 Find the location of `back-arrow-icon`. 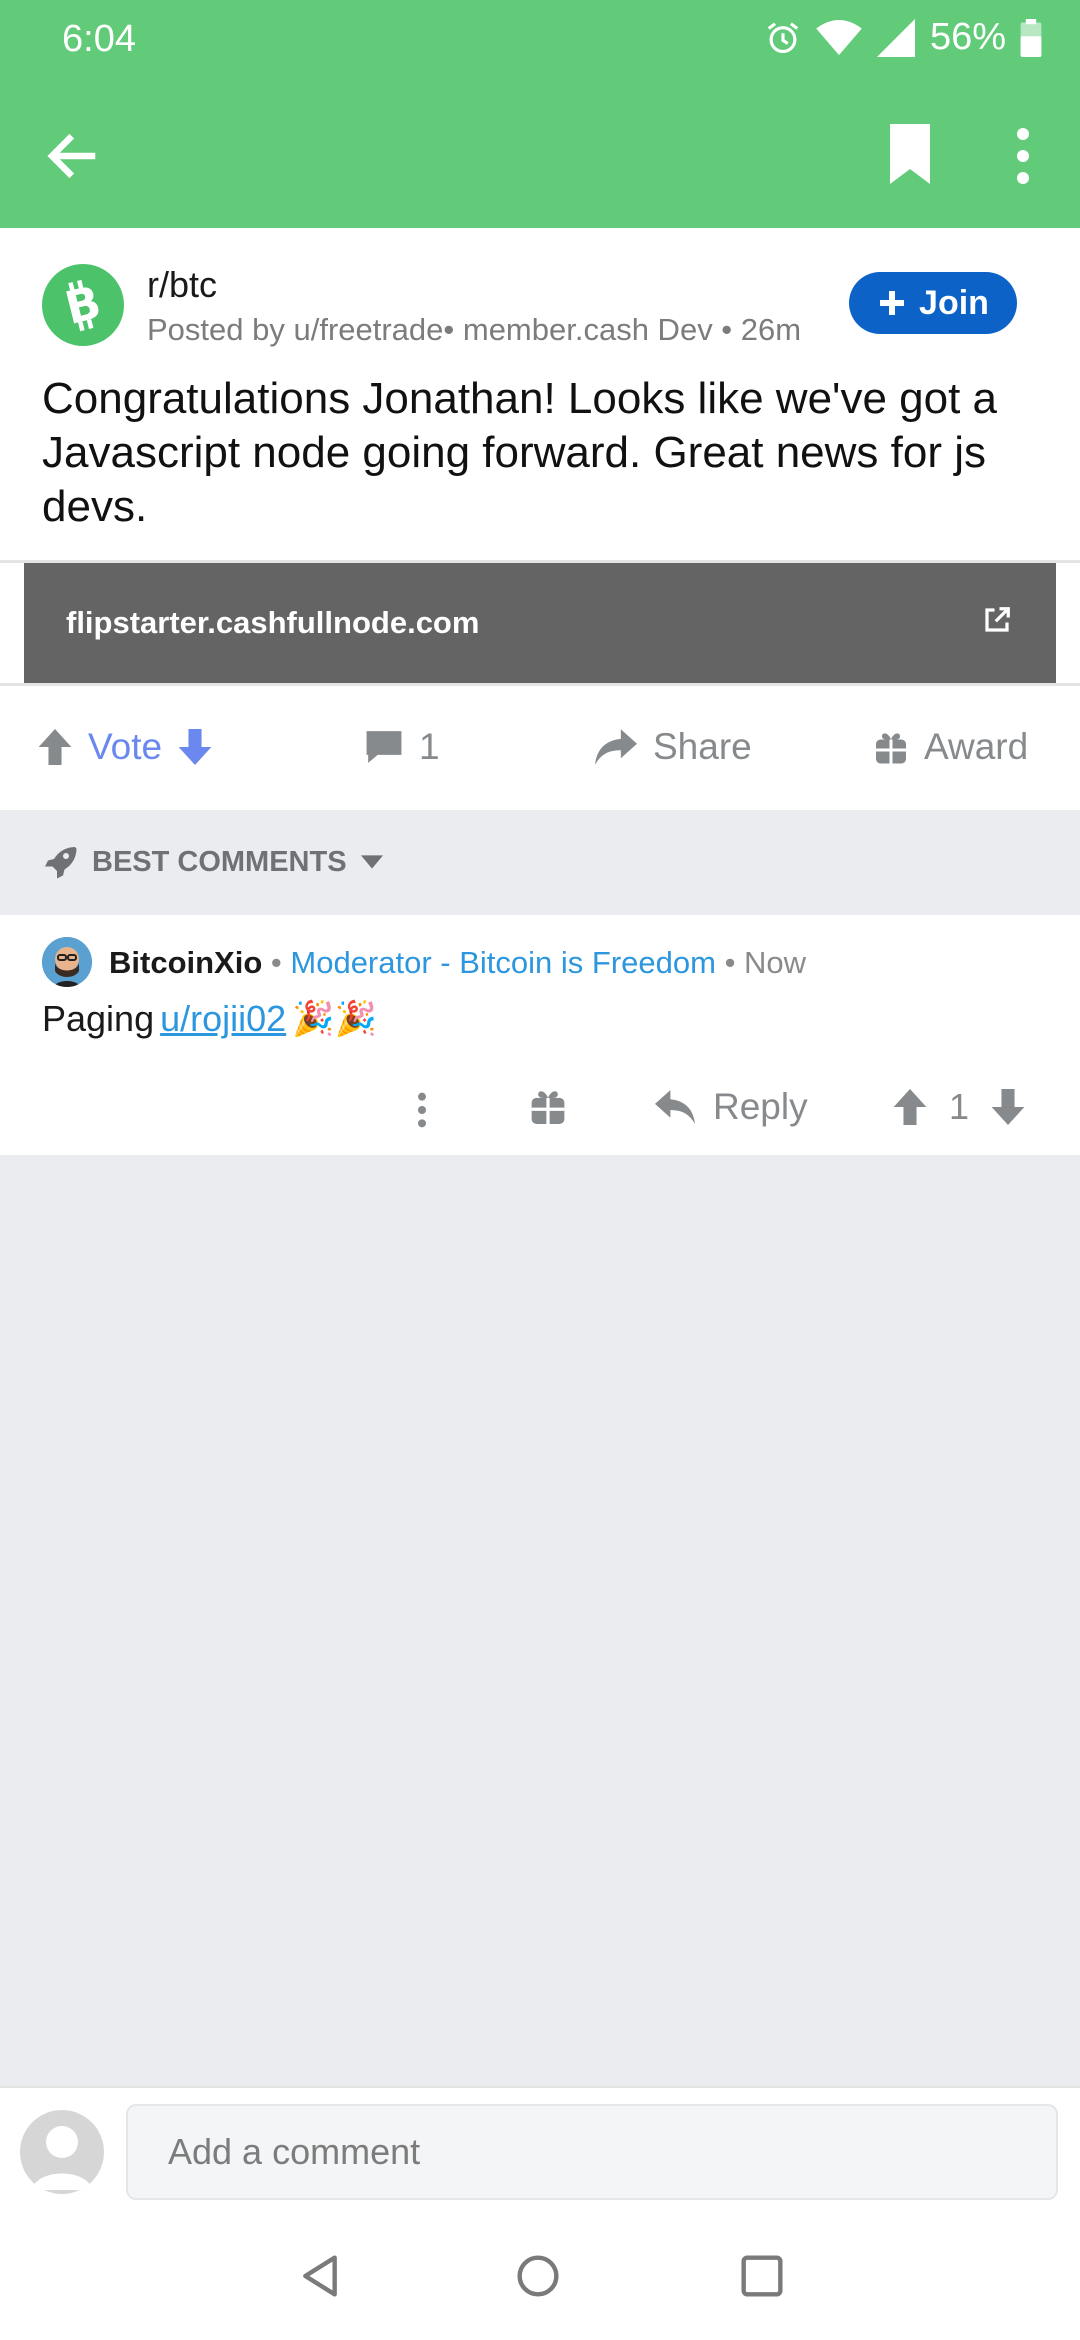

back-arrow-icon is located at coordinates (72, 156).